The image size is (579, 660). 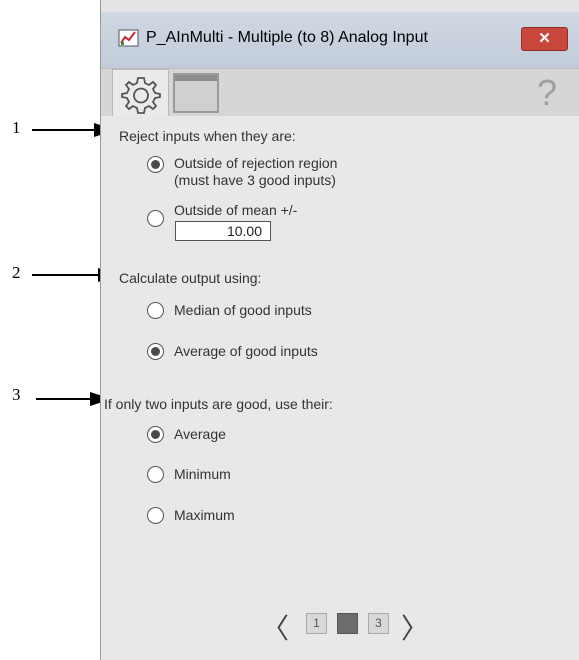 I want to click on reject-option-rejection-region, so click(x=155, y=164).